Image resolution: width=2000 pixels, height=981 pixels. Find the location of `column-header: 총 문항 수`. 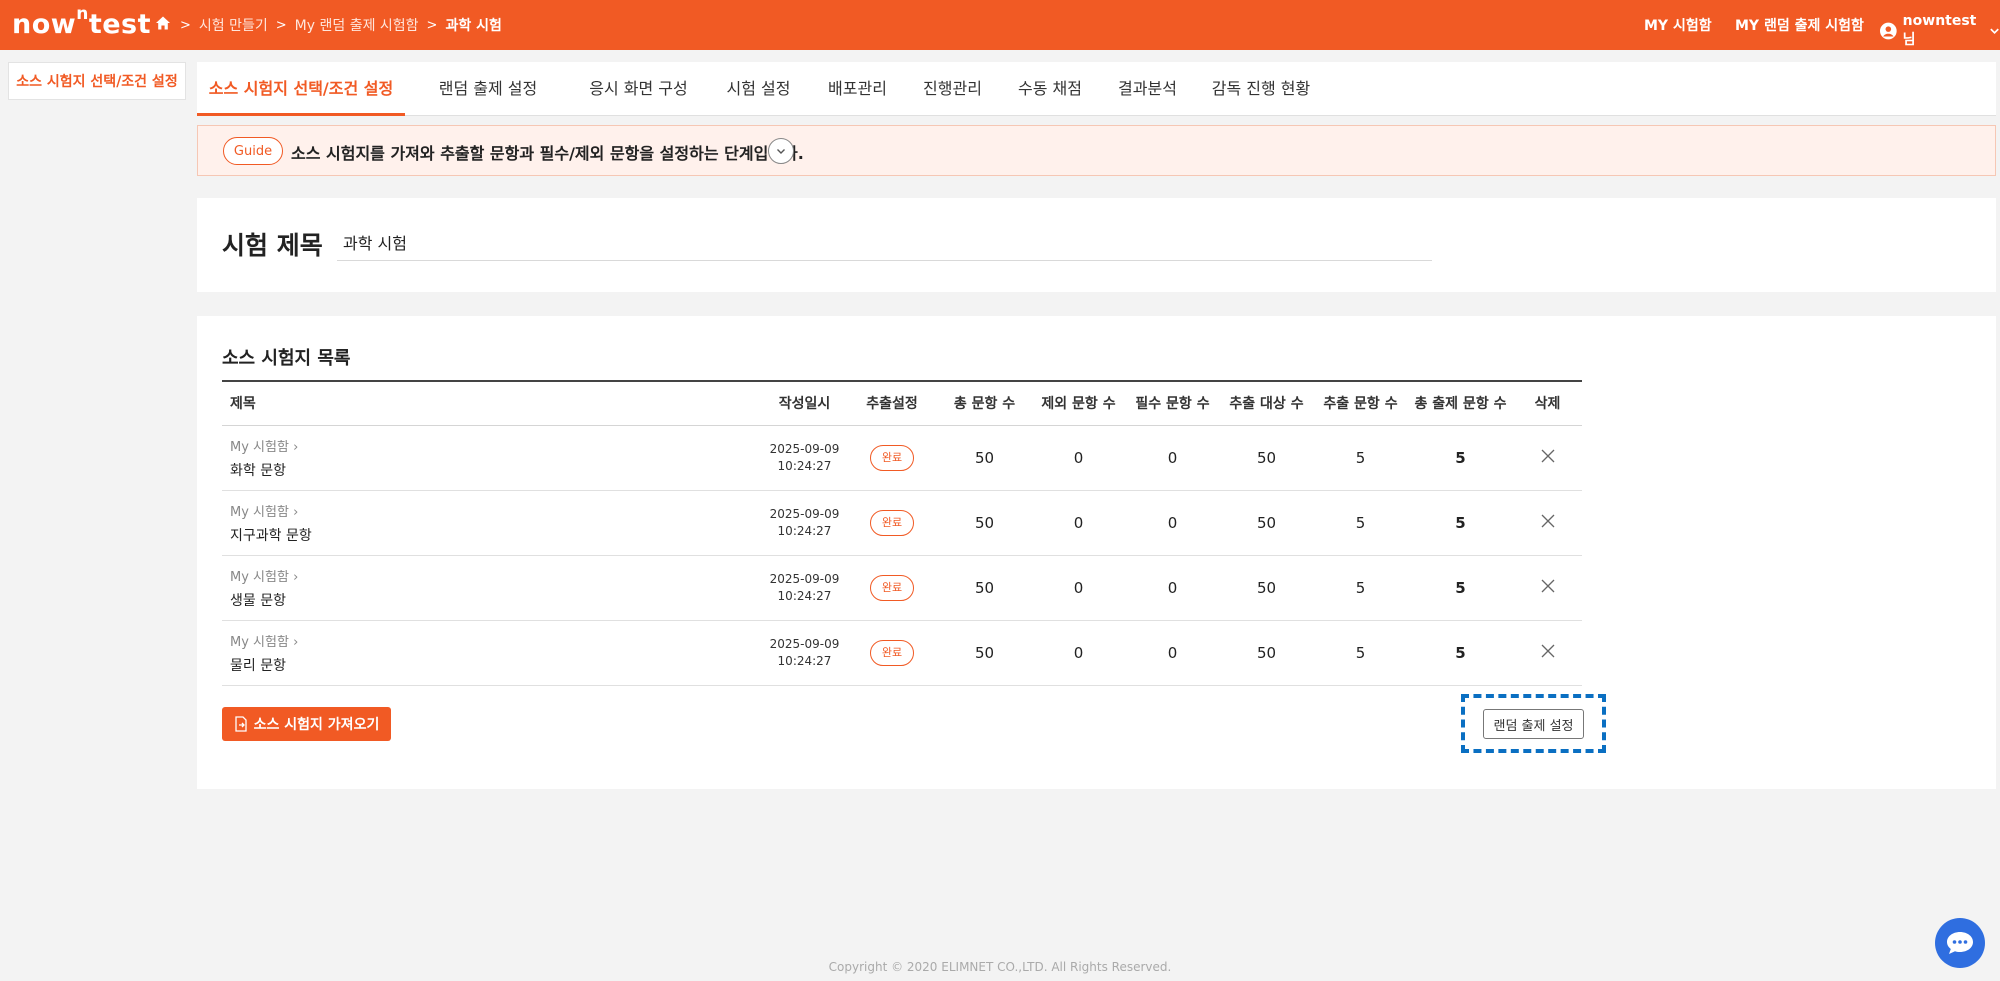

column-header: 총 문항 수 is located at coordinates (984, 403).